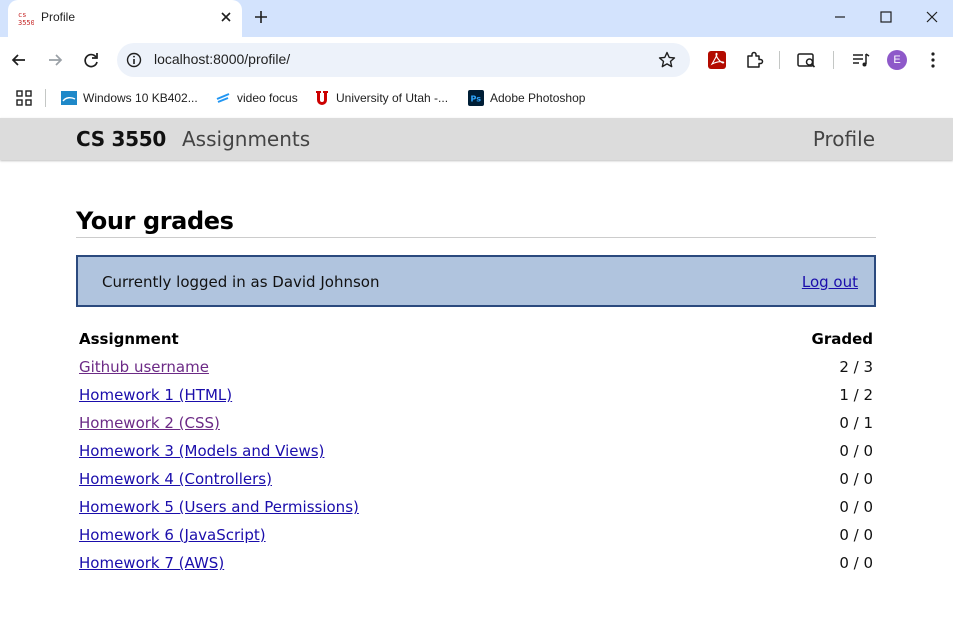  I want to click on assignment-link: Homework 5 (Users and Permissions), so click(219, 507).